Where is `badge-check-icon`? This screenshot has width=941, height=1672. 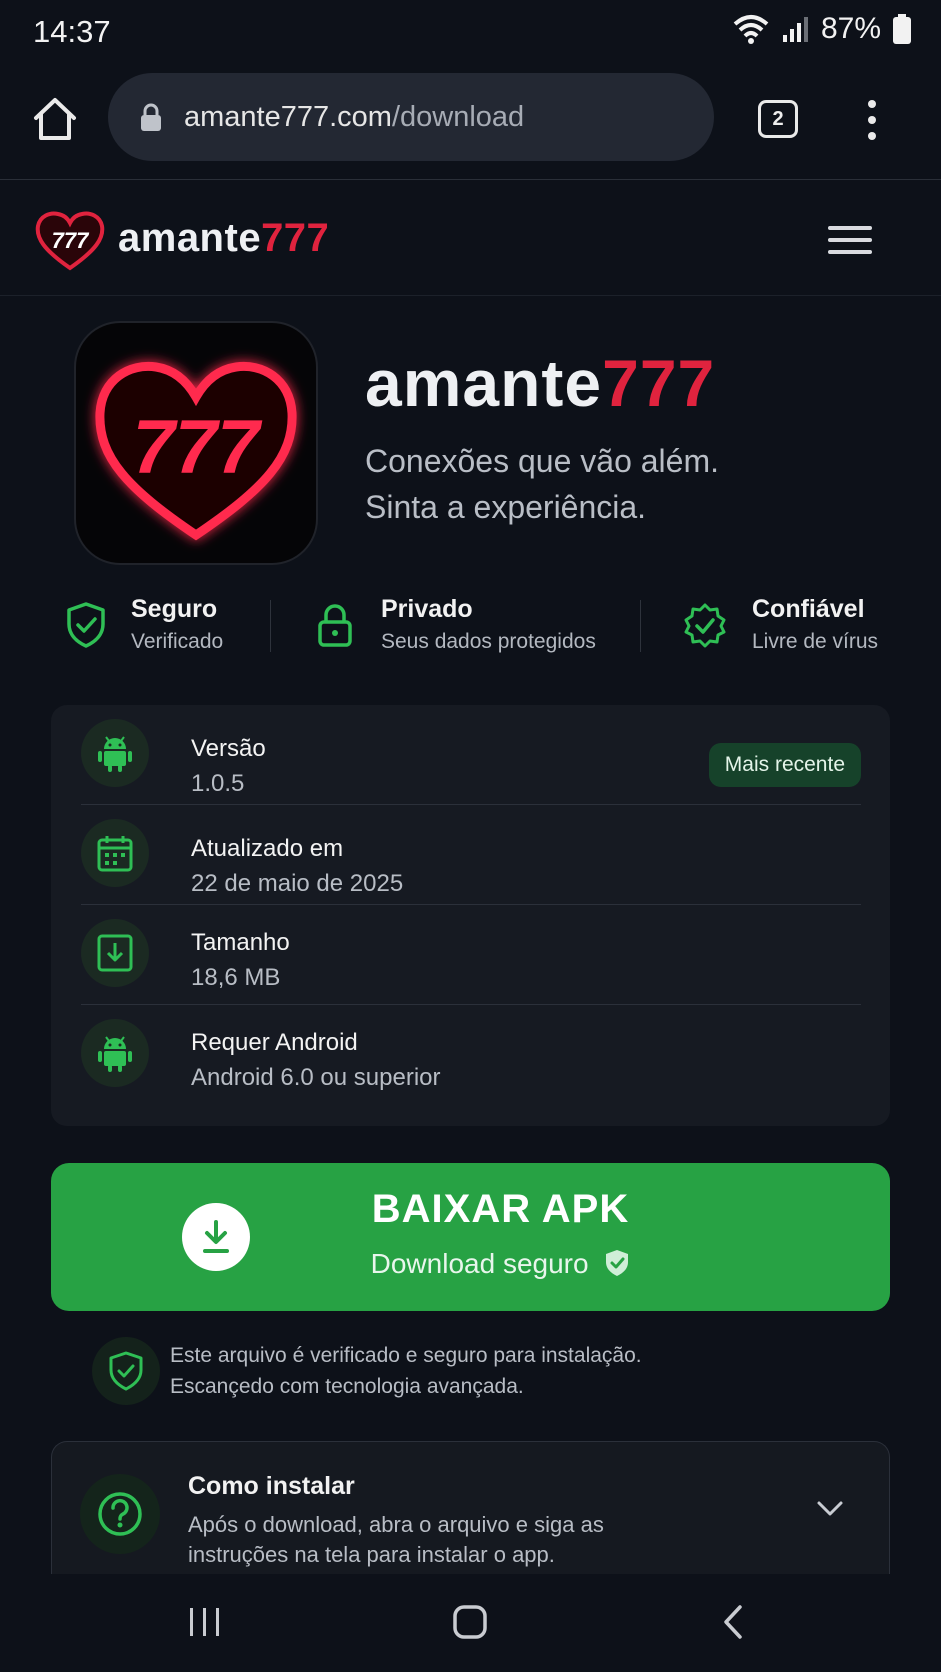
badge-check-icon is located at coordinates (705, 625).